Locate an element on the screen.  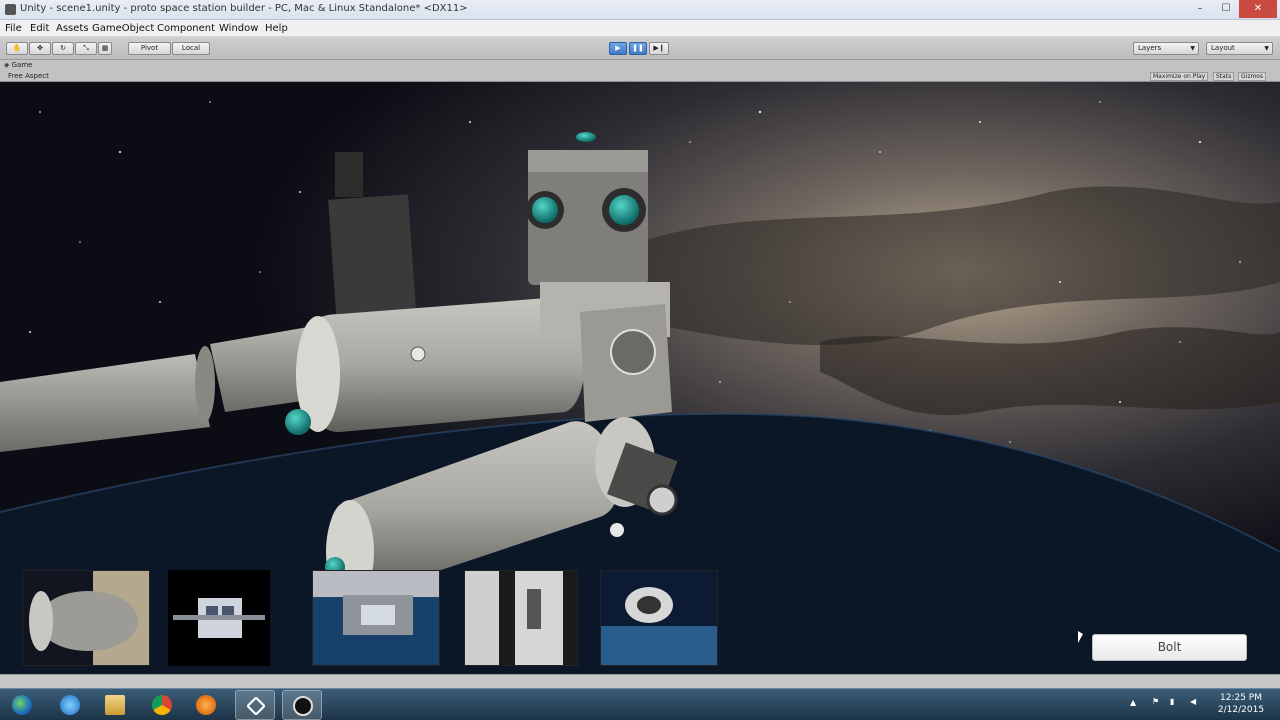
layers-label: Layers is located at coordinates (1150, 48).